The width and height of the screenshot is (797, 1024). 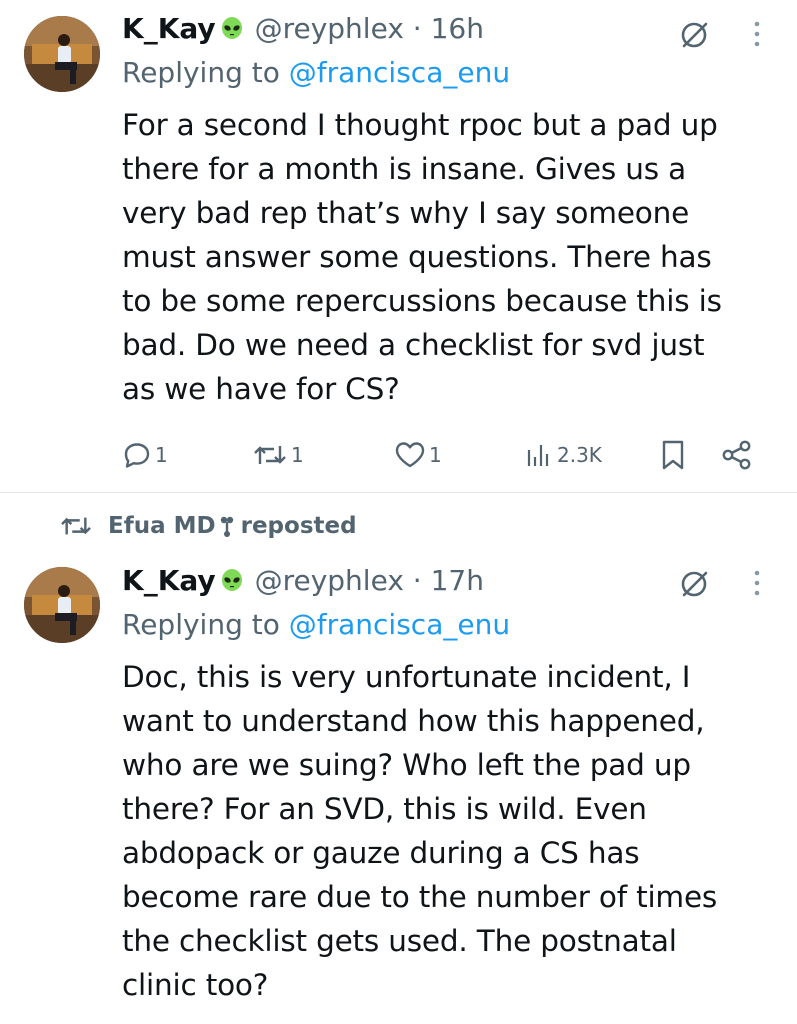 What do you see at coordinates (435, 455) in the screenshot?
I see `like-count: 1` at bounding box center [435, 455].